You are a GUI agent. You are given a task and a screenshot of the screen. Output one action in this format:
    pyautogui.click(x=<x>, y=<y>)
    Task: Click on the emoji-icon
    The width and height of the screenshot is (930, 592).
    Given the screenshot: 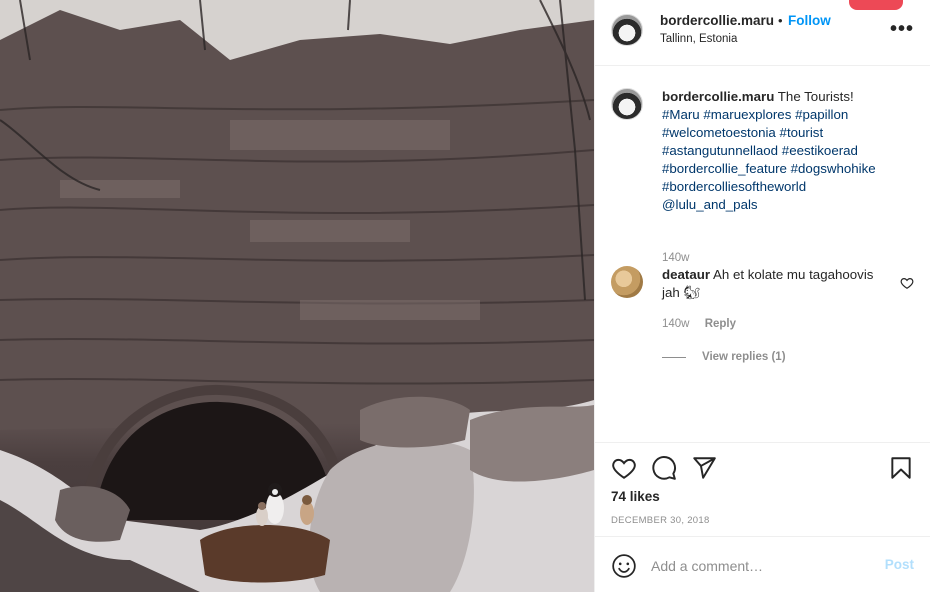 What is the action you would take?
    pyautogui.click(x=624, y=566)
    